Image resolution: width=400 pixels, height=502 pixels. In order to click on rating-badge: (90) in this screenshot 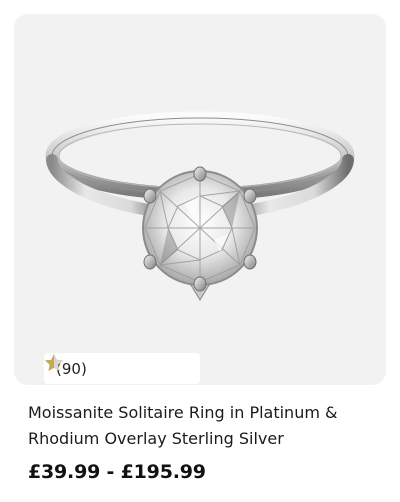, I will do `click(122, 368)`.